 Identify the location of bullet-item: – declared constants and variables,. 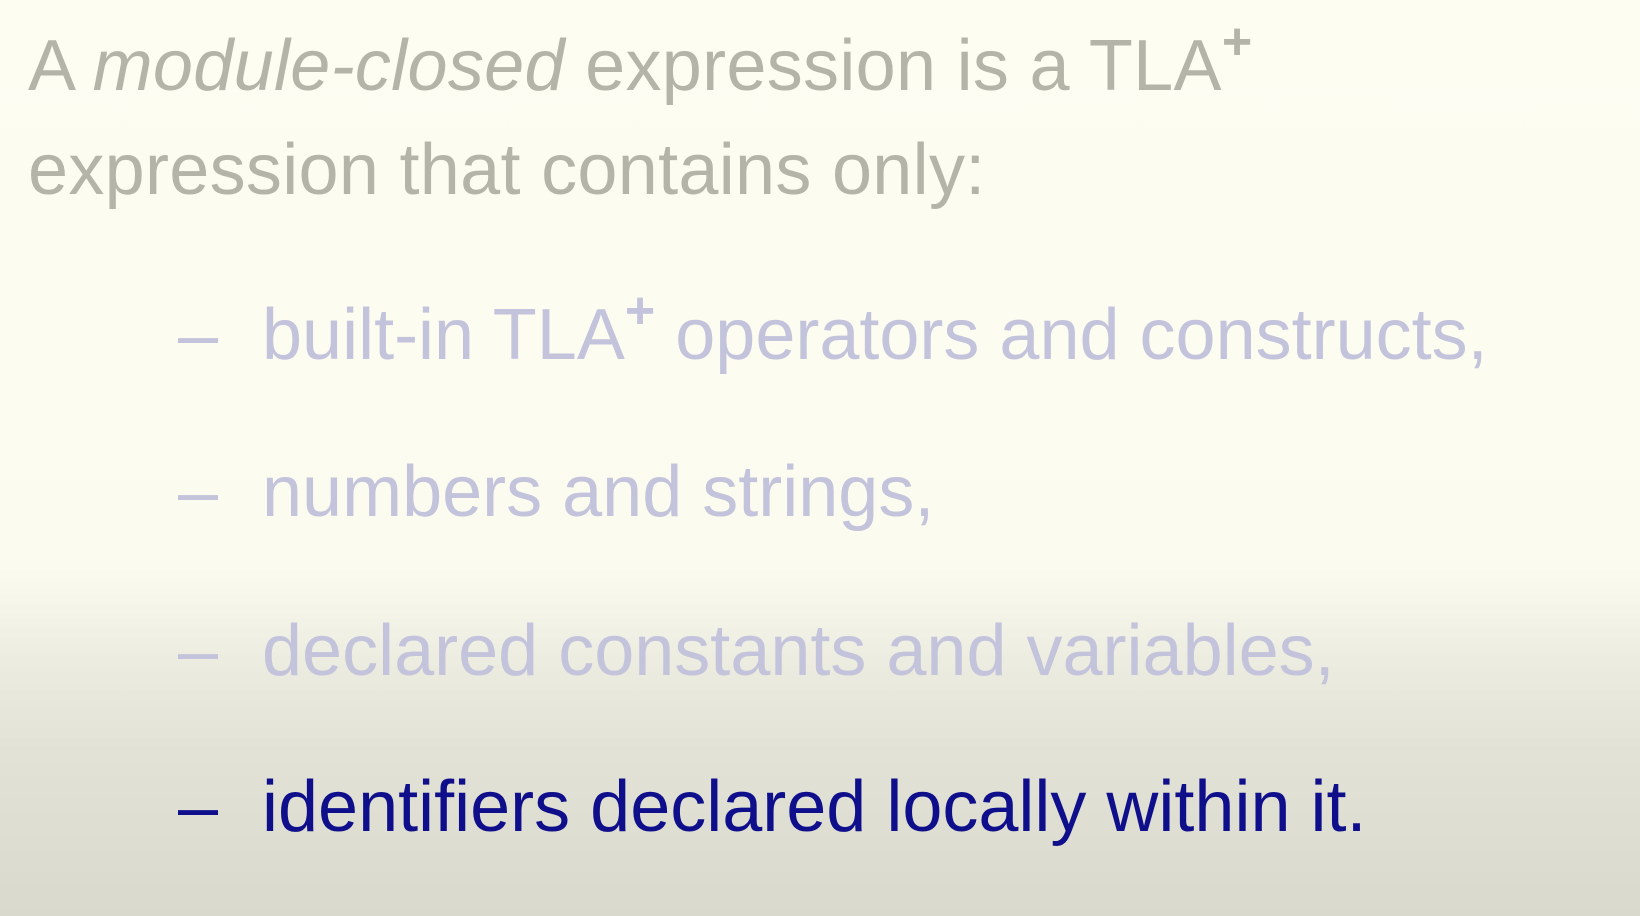
(756, 651).